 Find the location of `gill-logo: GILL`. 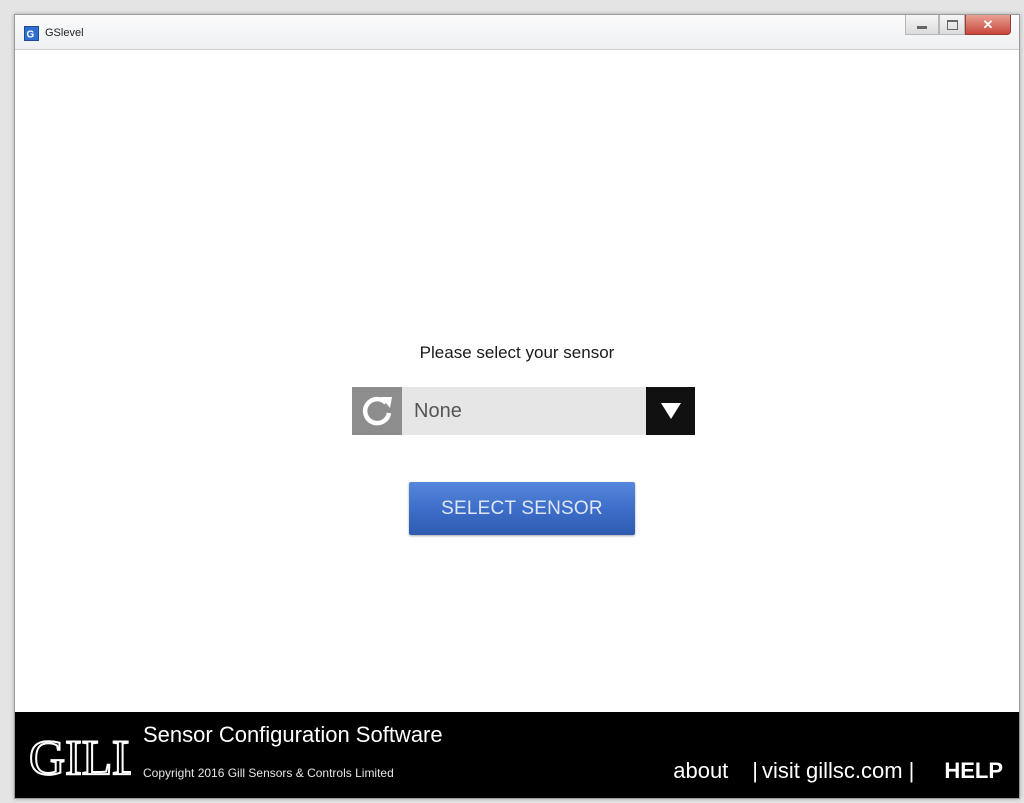

gill-logo: GILL is located at coordinates (79, 756).